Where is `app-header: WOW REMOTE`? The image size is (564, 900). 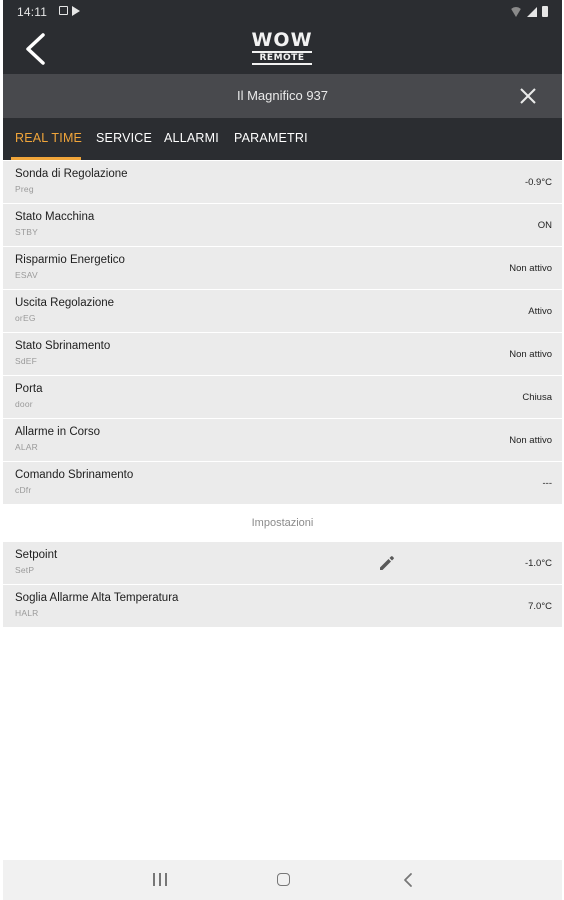
app-header: WOW REMOTE is located at coordinates (282, 49).